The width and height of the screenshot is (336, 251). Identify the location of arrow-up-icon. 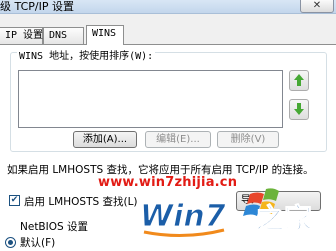
(299, 80).